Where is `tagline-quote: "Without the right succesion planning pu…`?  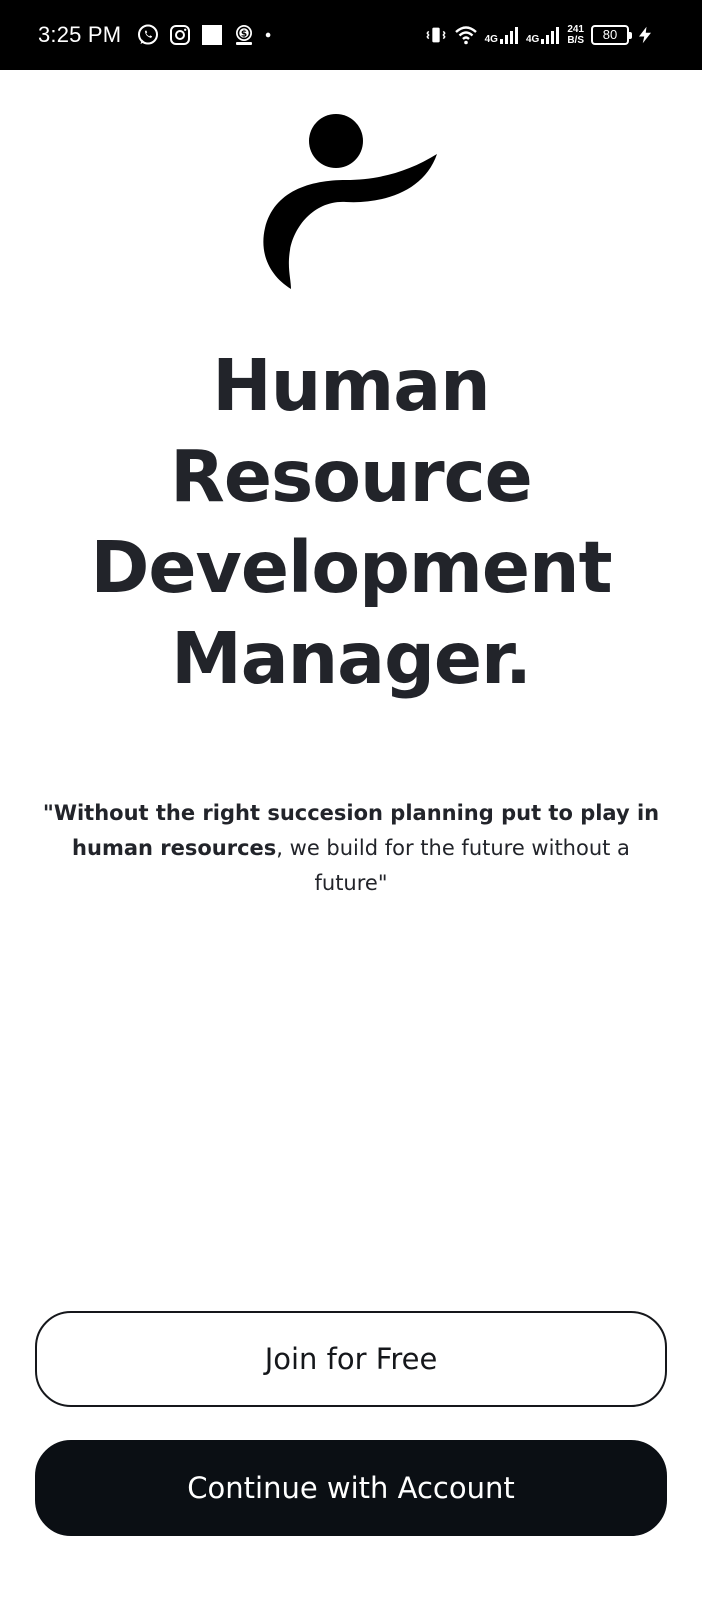 tagline-quote: "Without the right succesion planning pu… is located at coordinates (351, 848).